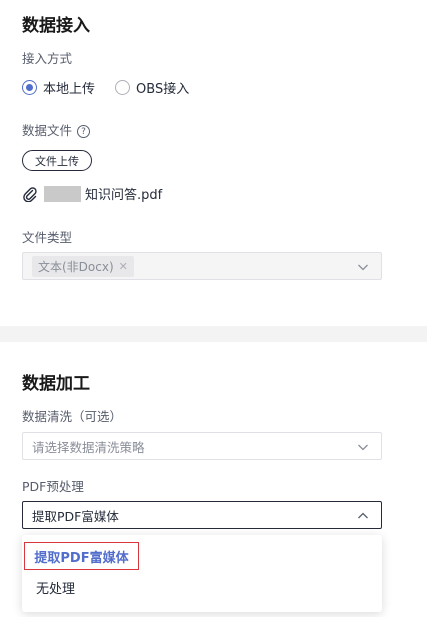  I want to click on data-cleaning-placeholder: 请选择数据清洗策略, so click(88, 447).